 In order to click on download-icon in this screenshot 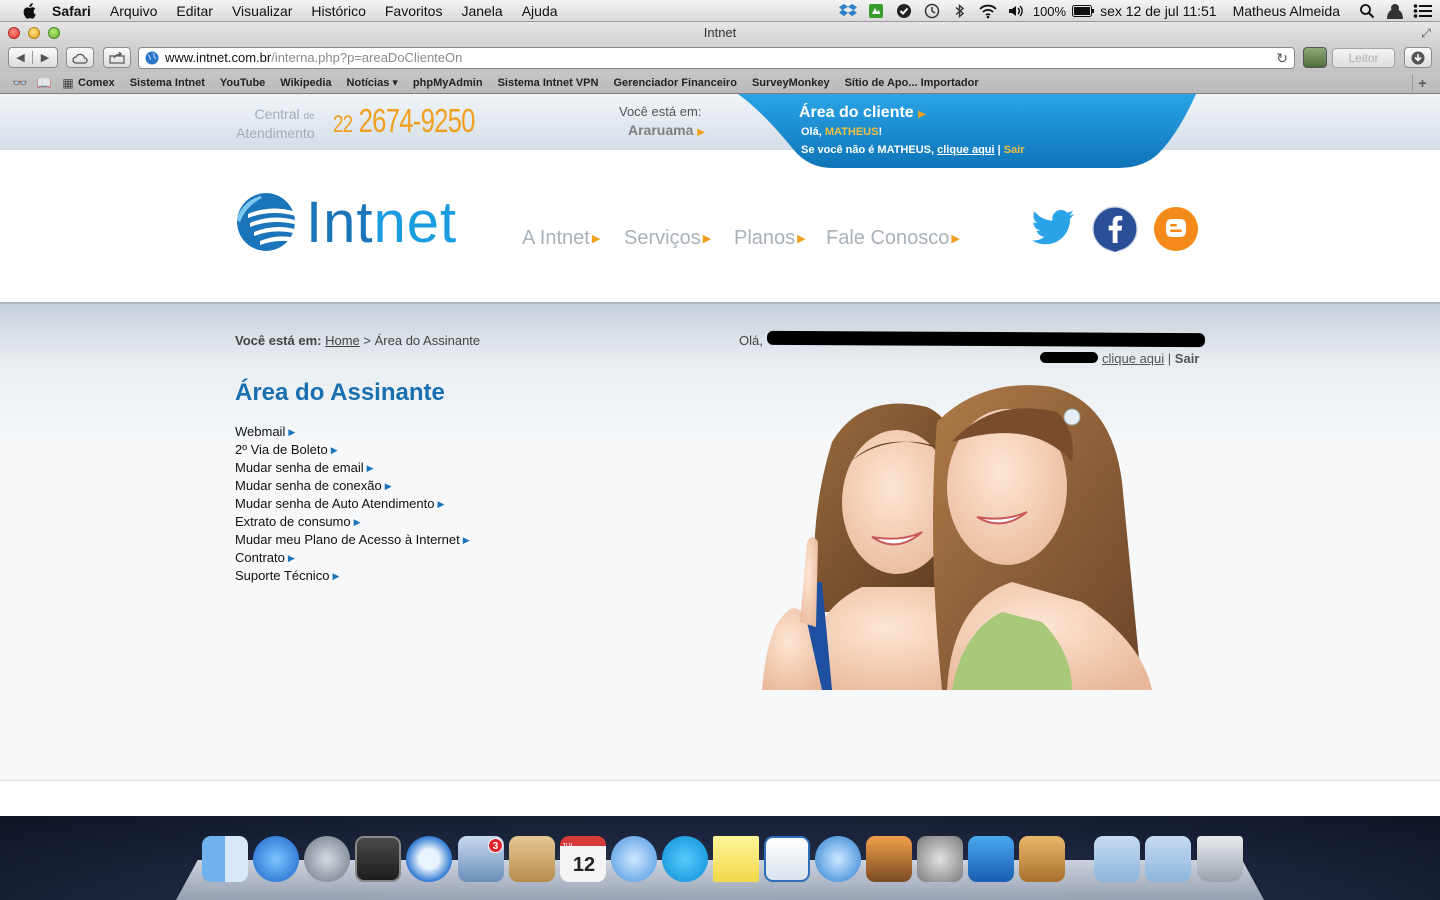, I will do `click(1418, 57)`.